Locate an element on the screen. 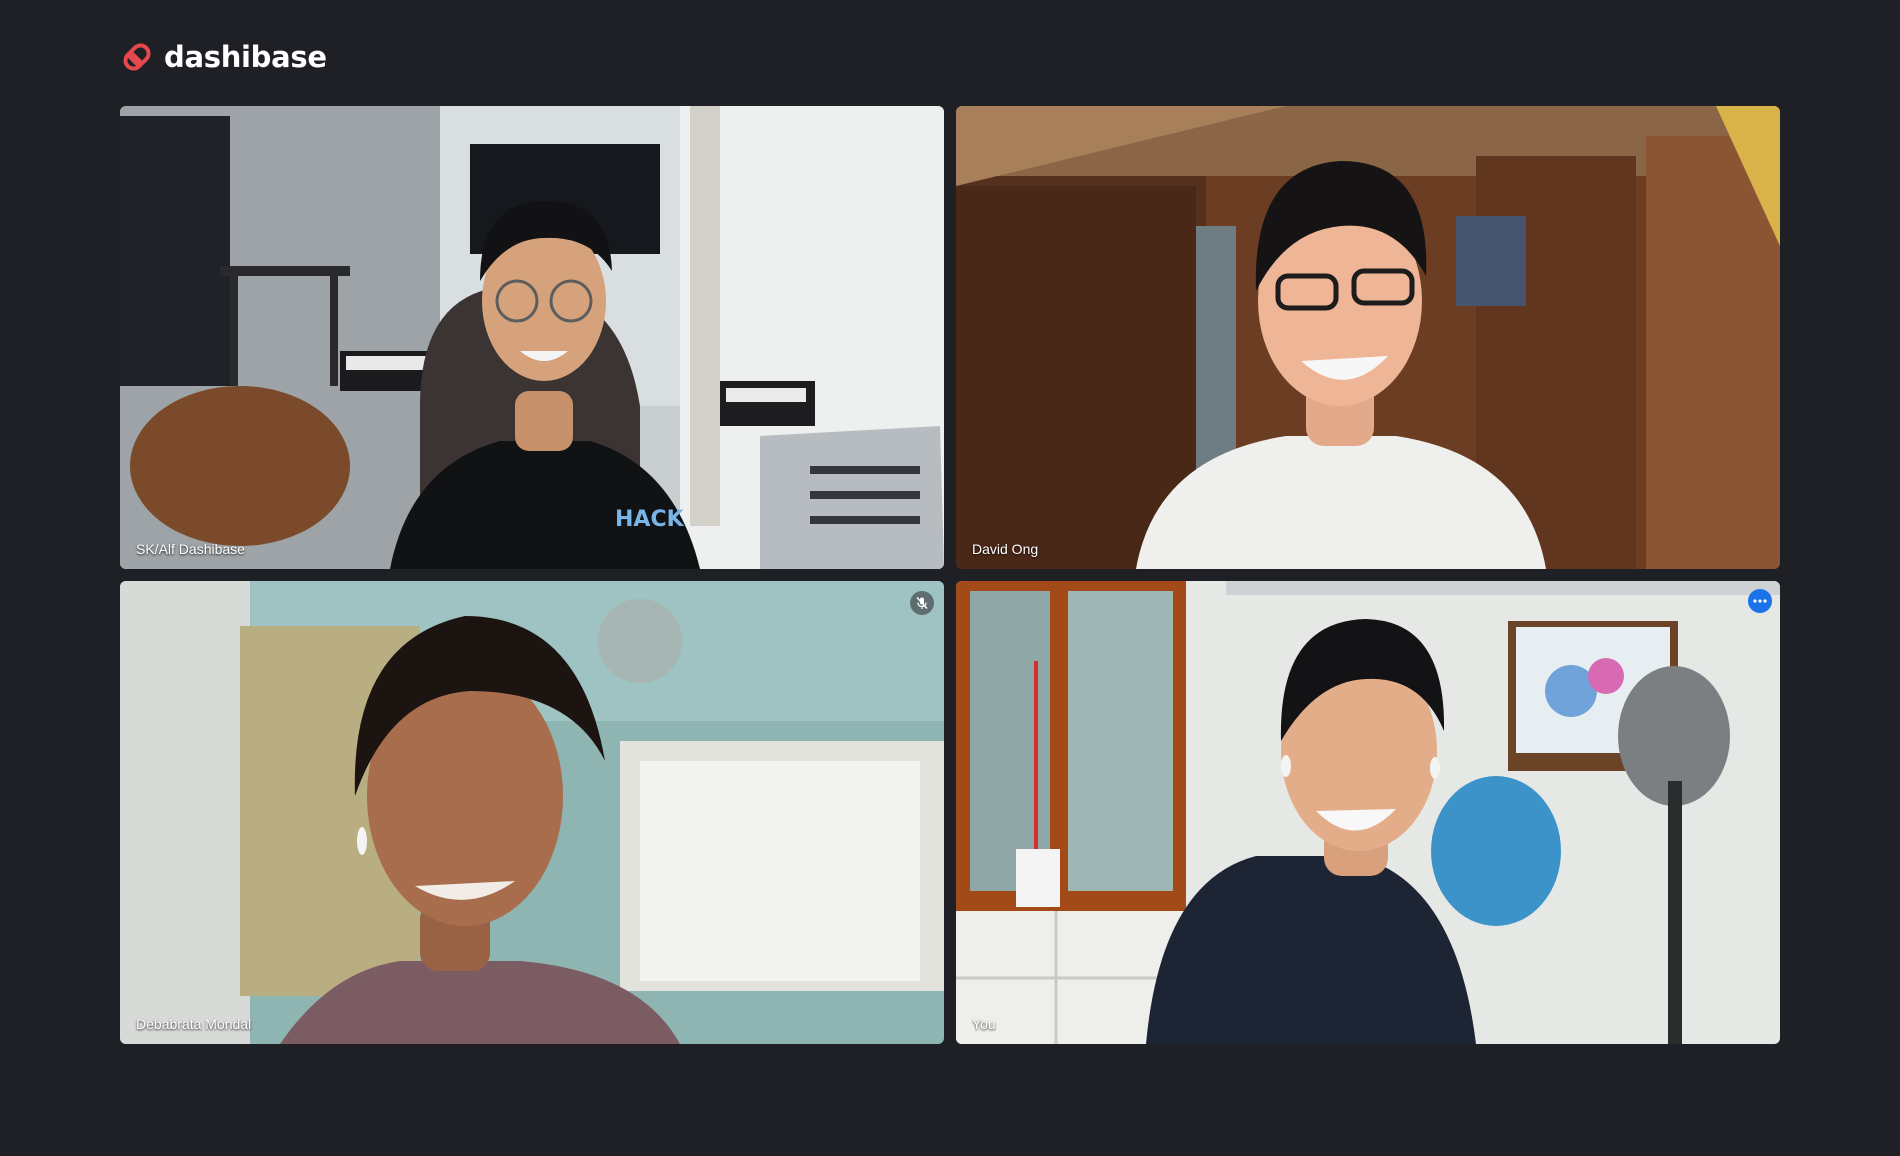 The image size is (1900, 1156). svg-text: HACK is located at coordinates (650, 519).